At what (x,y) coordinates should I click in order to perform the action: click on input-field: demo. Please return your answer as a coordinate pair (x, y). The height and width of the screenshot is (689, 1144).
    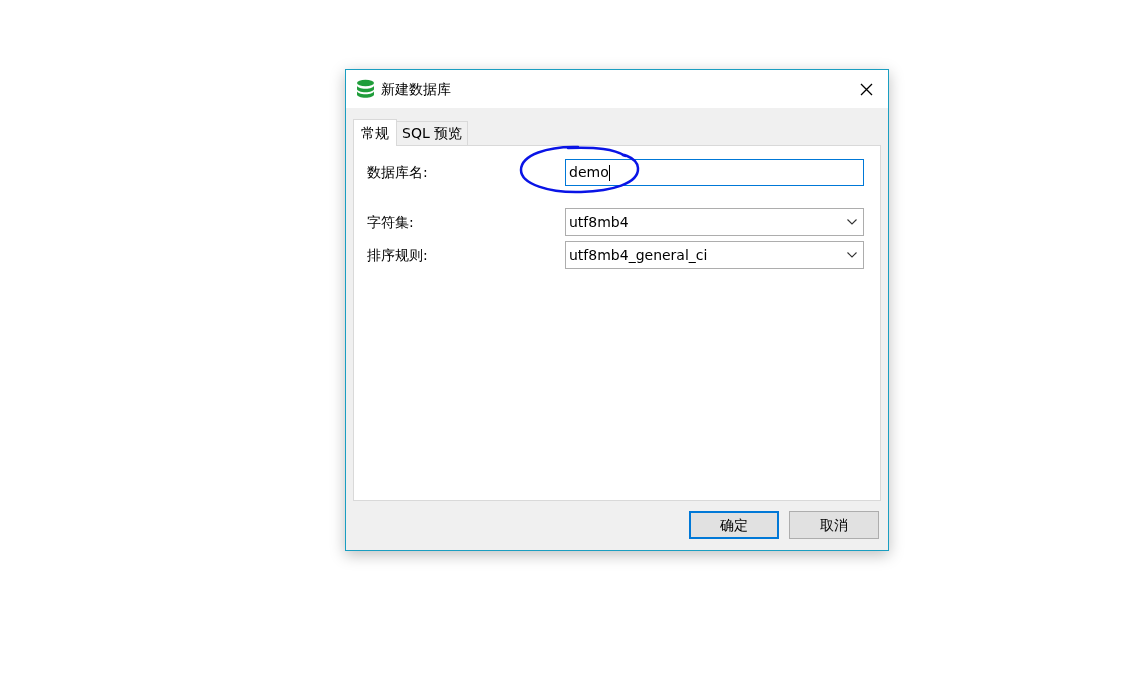
    Looking at the image, I should click on (714, 172).